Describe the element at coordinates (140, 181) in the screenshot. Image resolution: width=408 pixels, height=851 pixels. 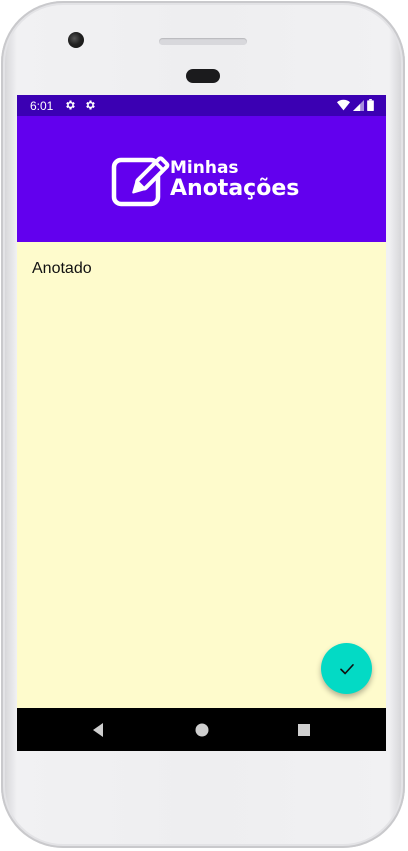
I see `edit-note-icon` at that location.